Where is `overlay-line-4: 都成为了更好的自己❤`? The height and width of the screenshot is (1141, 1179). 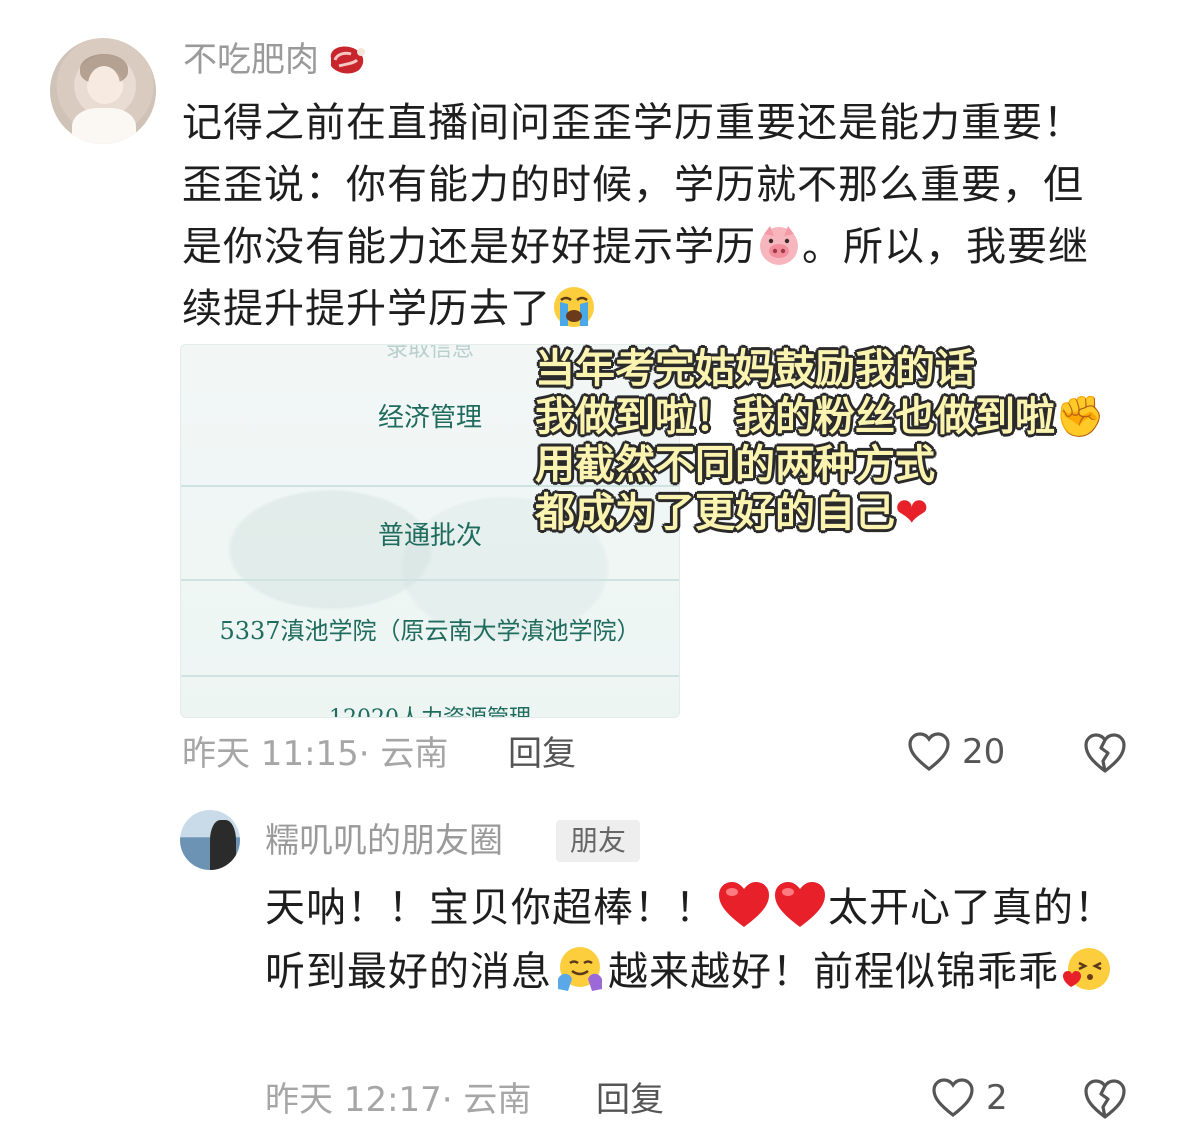 overlay-line-4: 都成为了更好的自己❤ is located at coordinates (850, 513).